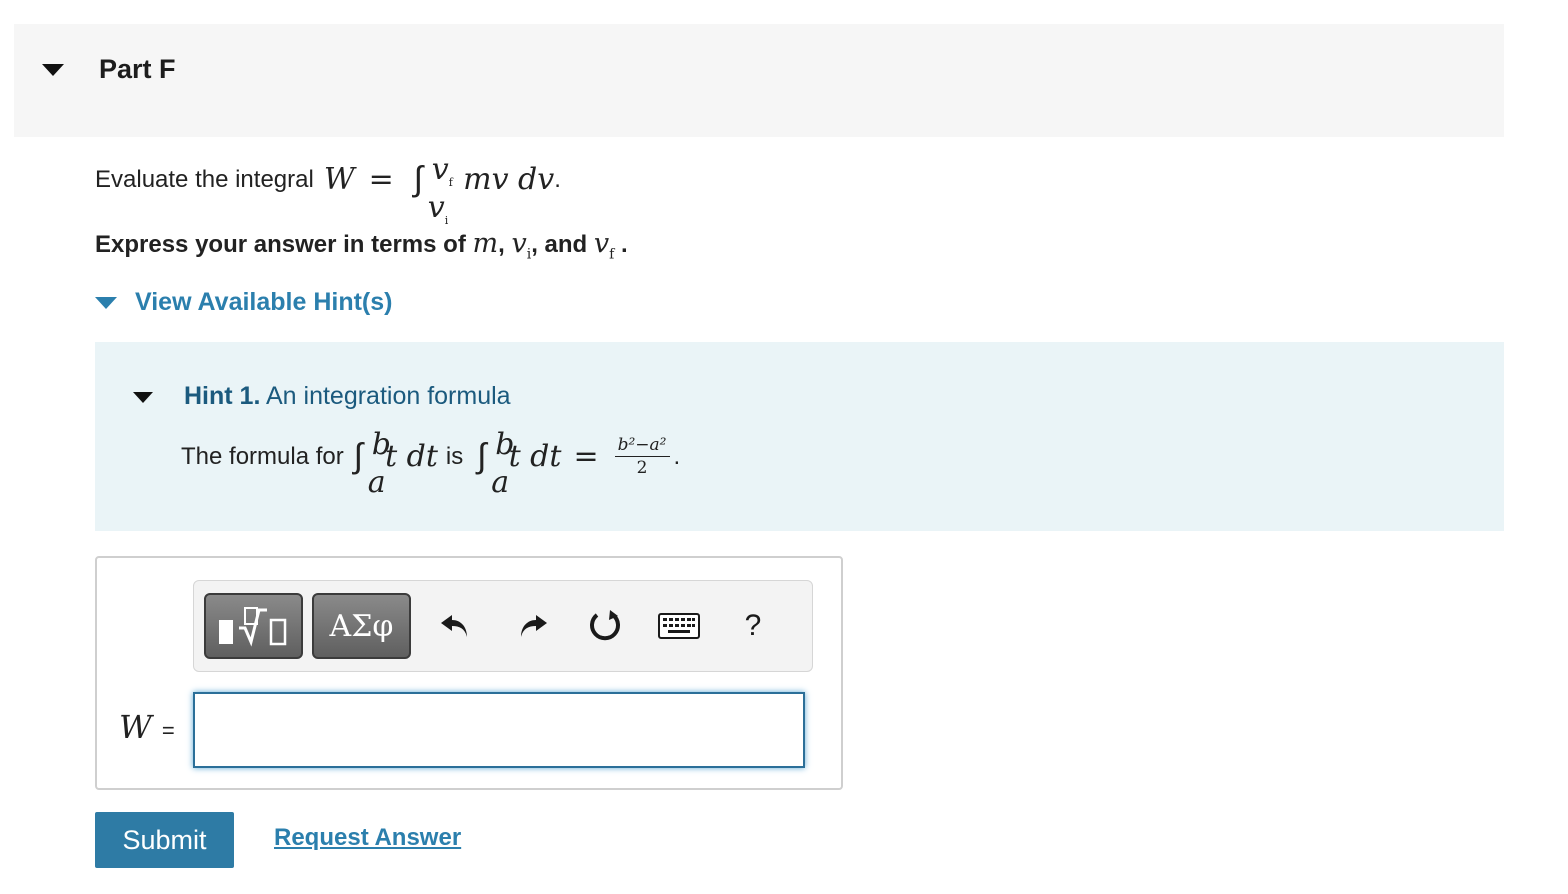 Image resolution: width=1568 pixels, height=894 pixels. What do you see at coordinates (339, 179) in the screenshot?
I see `question-lhs: W` at bounding box center [339, 179].